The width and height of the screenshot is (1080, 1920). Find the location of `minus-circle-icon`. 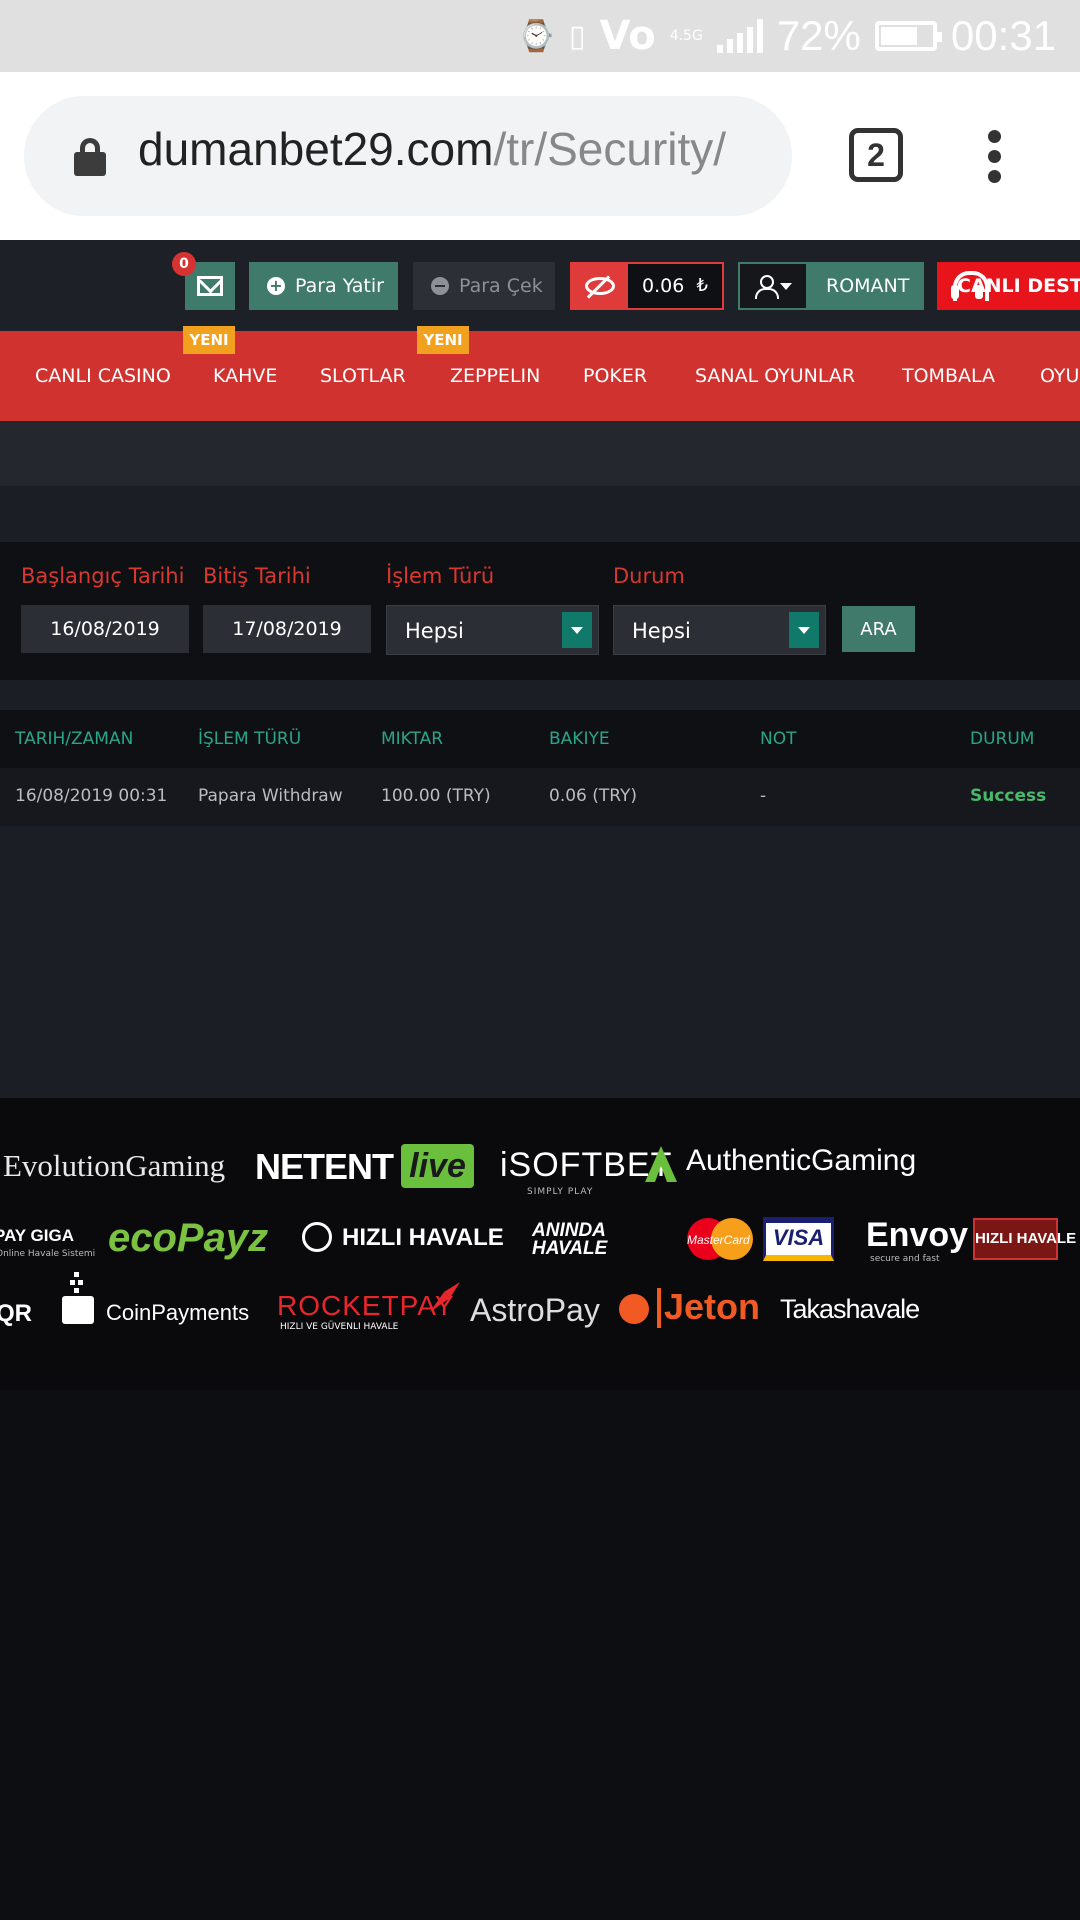

minus-circle-icon is located at coordinates (440, 286).